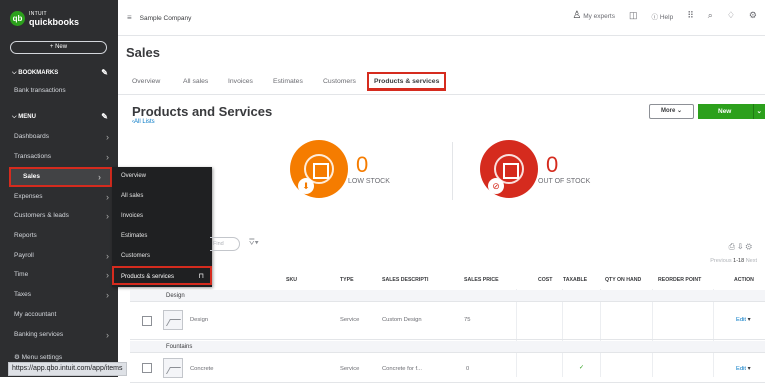  Describe the element at coordinates (162, 236) in the screenshot. I see `submenu-item-estimates: Estimates` at that location.